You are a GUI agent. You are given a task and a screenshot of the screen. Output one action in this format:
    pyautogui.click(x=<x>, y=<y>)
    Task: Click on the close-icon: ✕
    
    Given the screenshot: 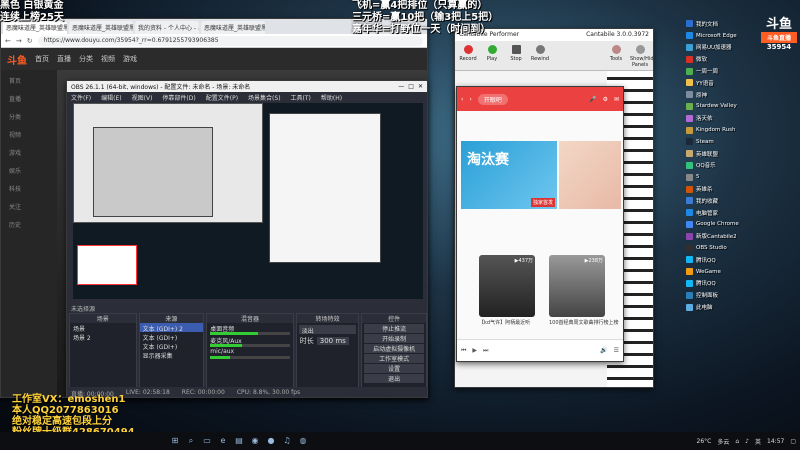 What is the action you would take?
    pyautogui.click(x=420, y=86)
    